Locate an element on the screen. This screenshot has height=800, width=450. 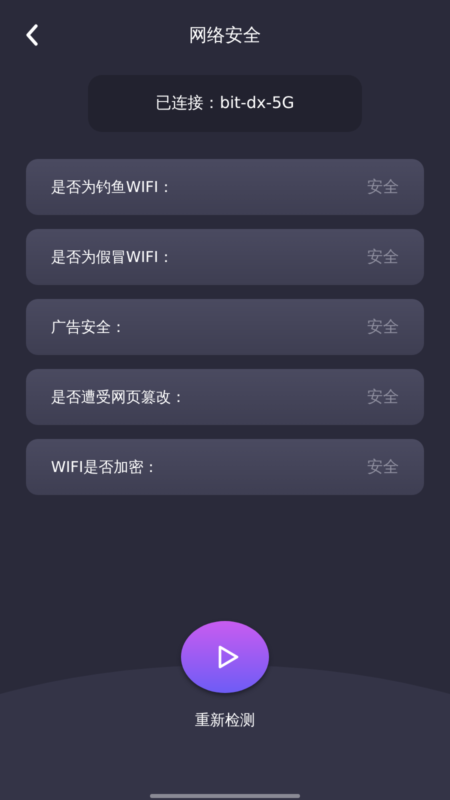
back-icon is located at coordinates (32, 35).